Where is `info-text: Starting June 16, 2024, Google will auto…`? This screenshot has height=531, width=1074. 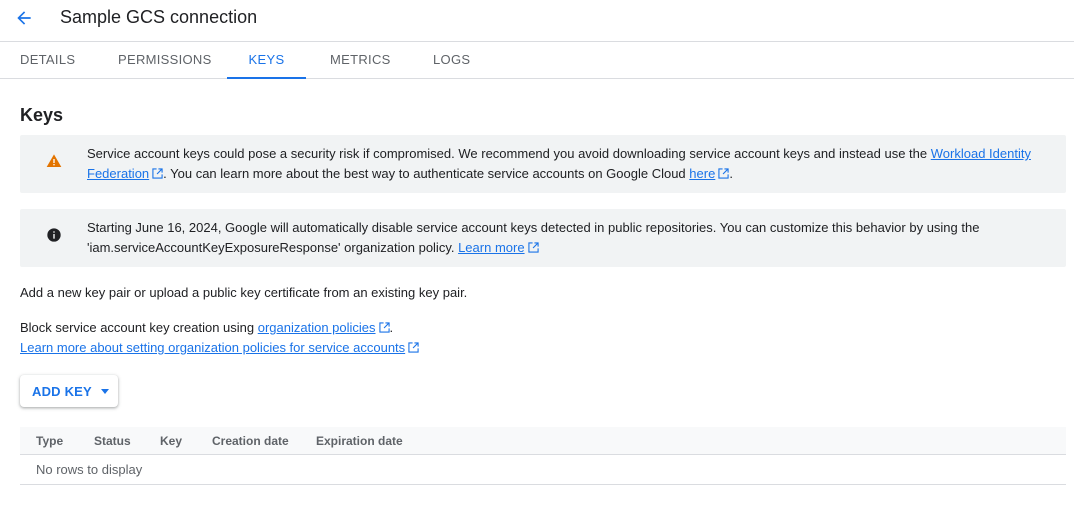
info-text: Starting June 16, 2024, Google will auto… is located at coordinates (564, 238).